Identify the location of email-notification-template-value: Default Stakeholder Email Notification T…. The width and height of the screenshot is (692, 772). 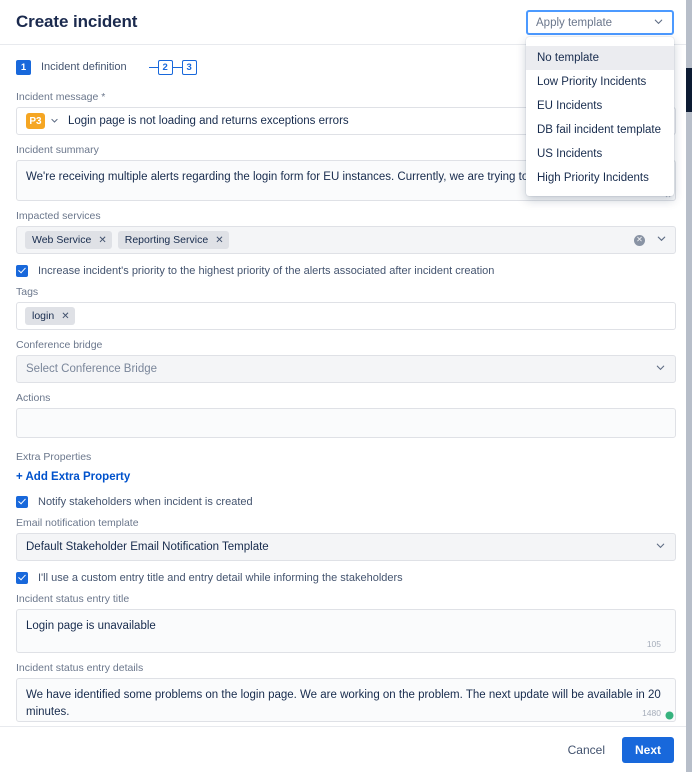
(147, 547).